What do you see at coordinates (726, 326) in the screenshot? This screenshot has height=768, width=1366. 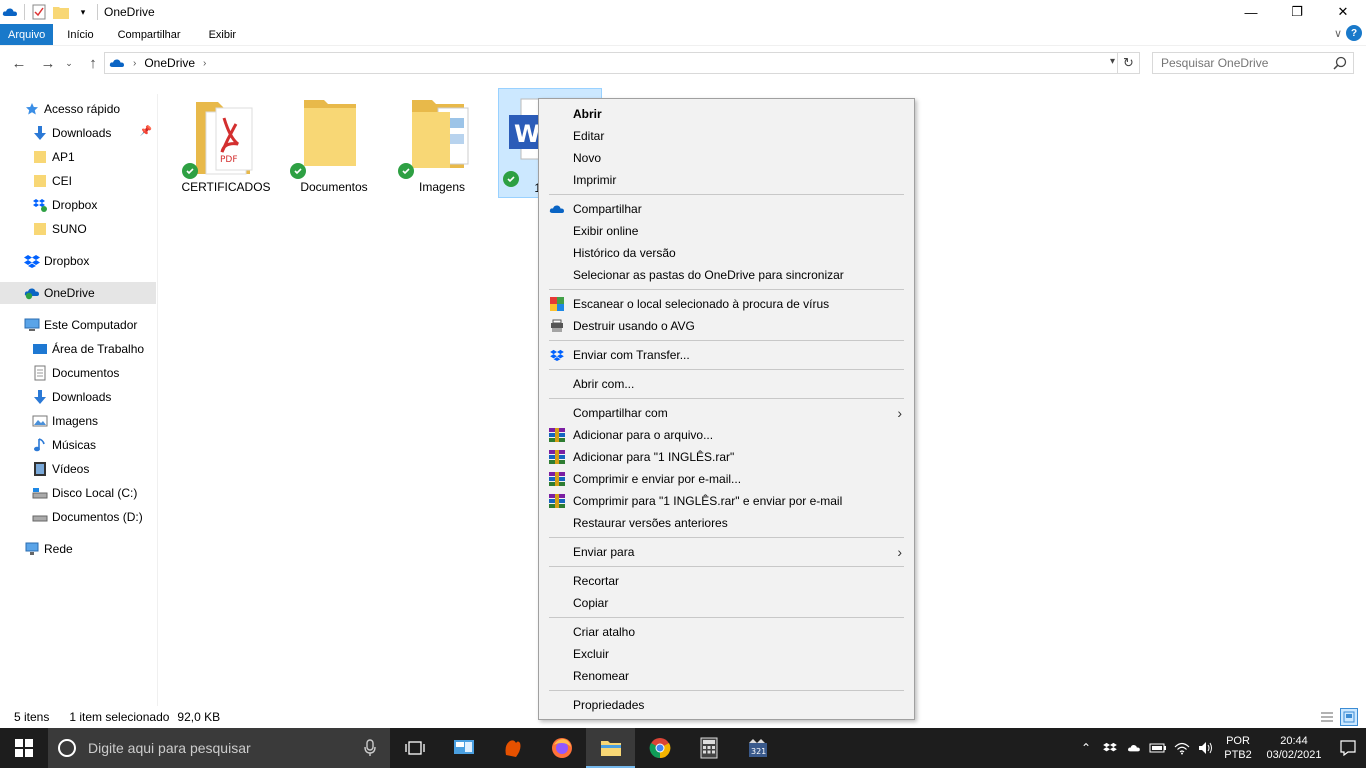 I see `menu-item-destruir-avg: Destruir usando o AVG` at bounding box center [726, 326].